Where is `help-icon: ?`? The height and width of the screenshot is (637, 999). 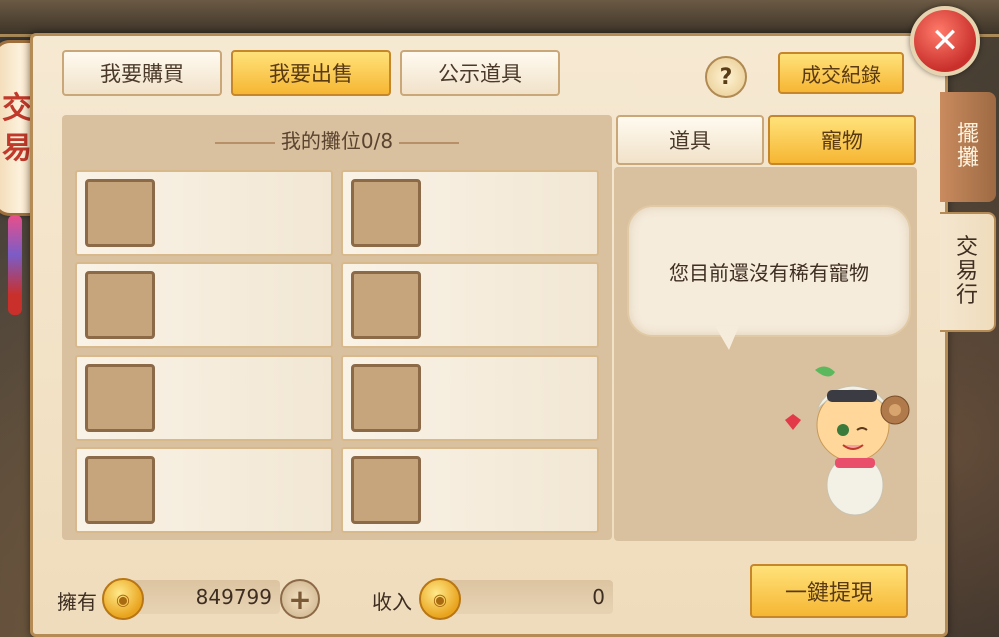
help-icon: ? is located at coordinates (726, 77).